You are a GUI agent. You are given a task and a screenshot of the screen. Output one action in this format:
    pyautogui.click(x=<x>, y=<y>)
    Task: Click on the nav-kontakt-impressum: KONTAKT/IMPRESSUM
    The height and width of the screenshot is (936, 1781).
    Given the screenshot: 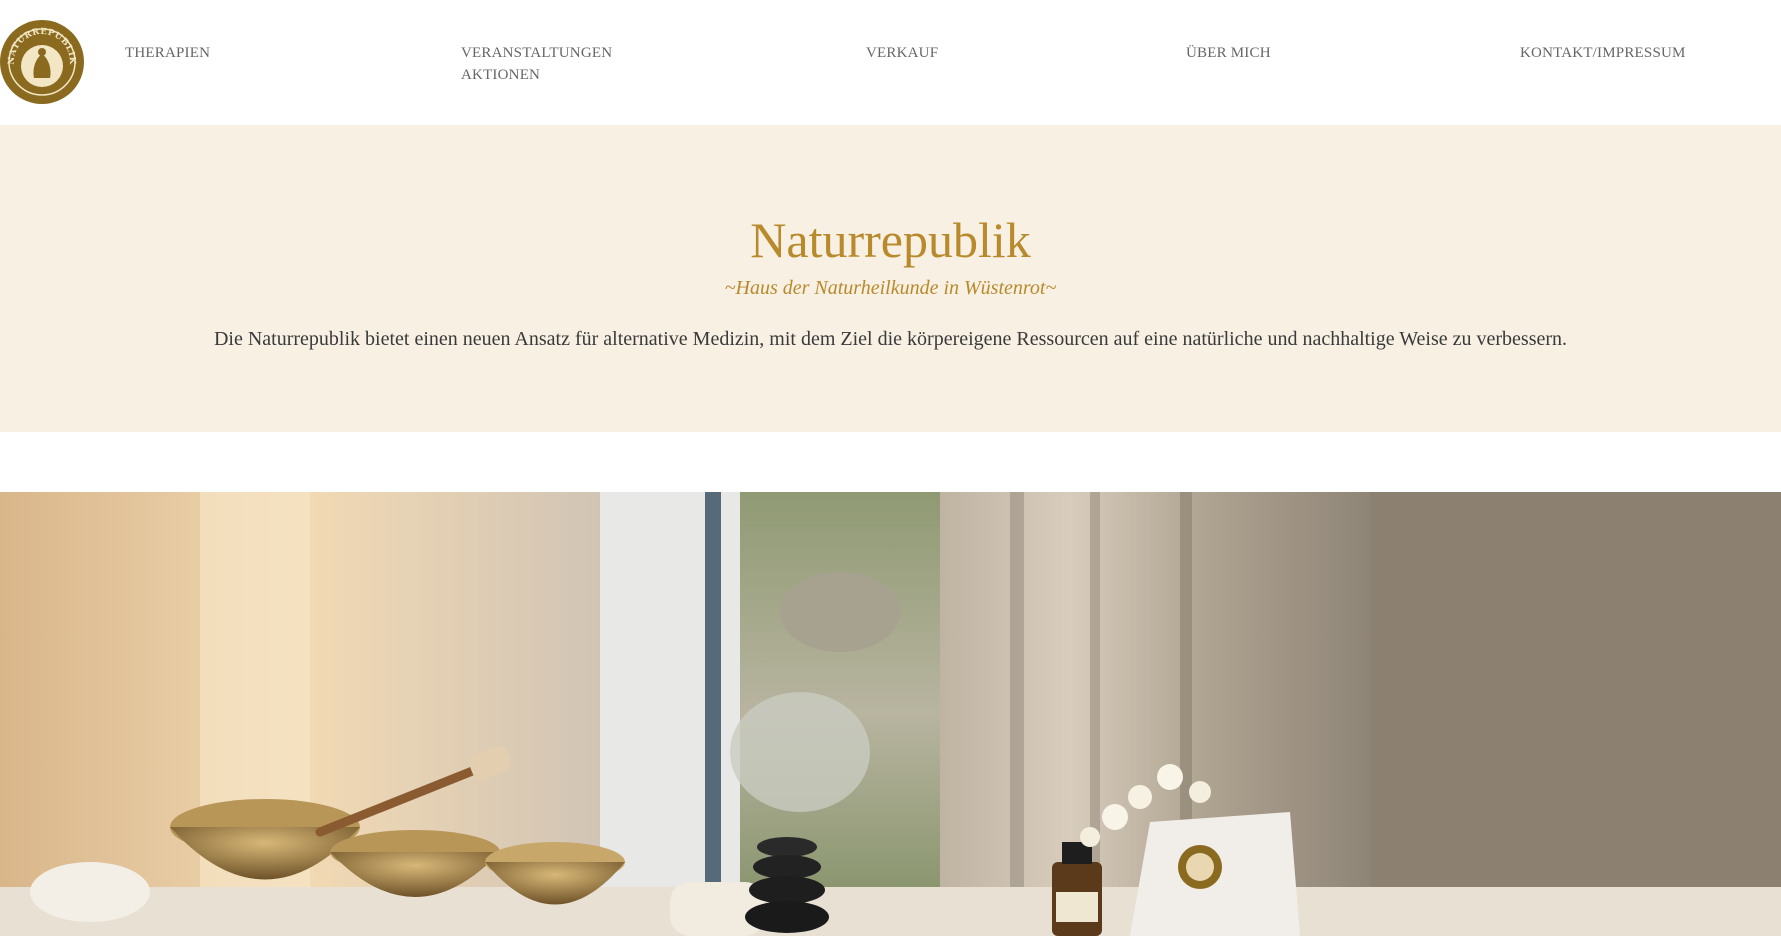 What is the action you would take?
    pyautogui.click(x=1603, y=53)
    